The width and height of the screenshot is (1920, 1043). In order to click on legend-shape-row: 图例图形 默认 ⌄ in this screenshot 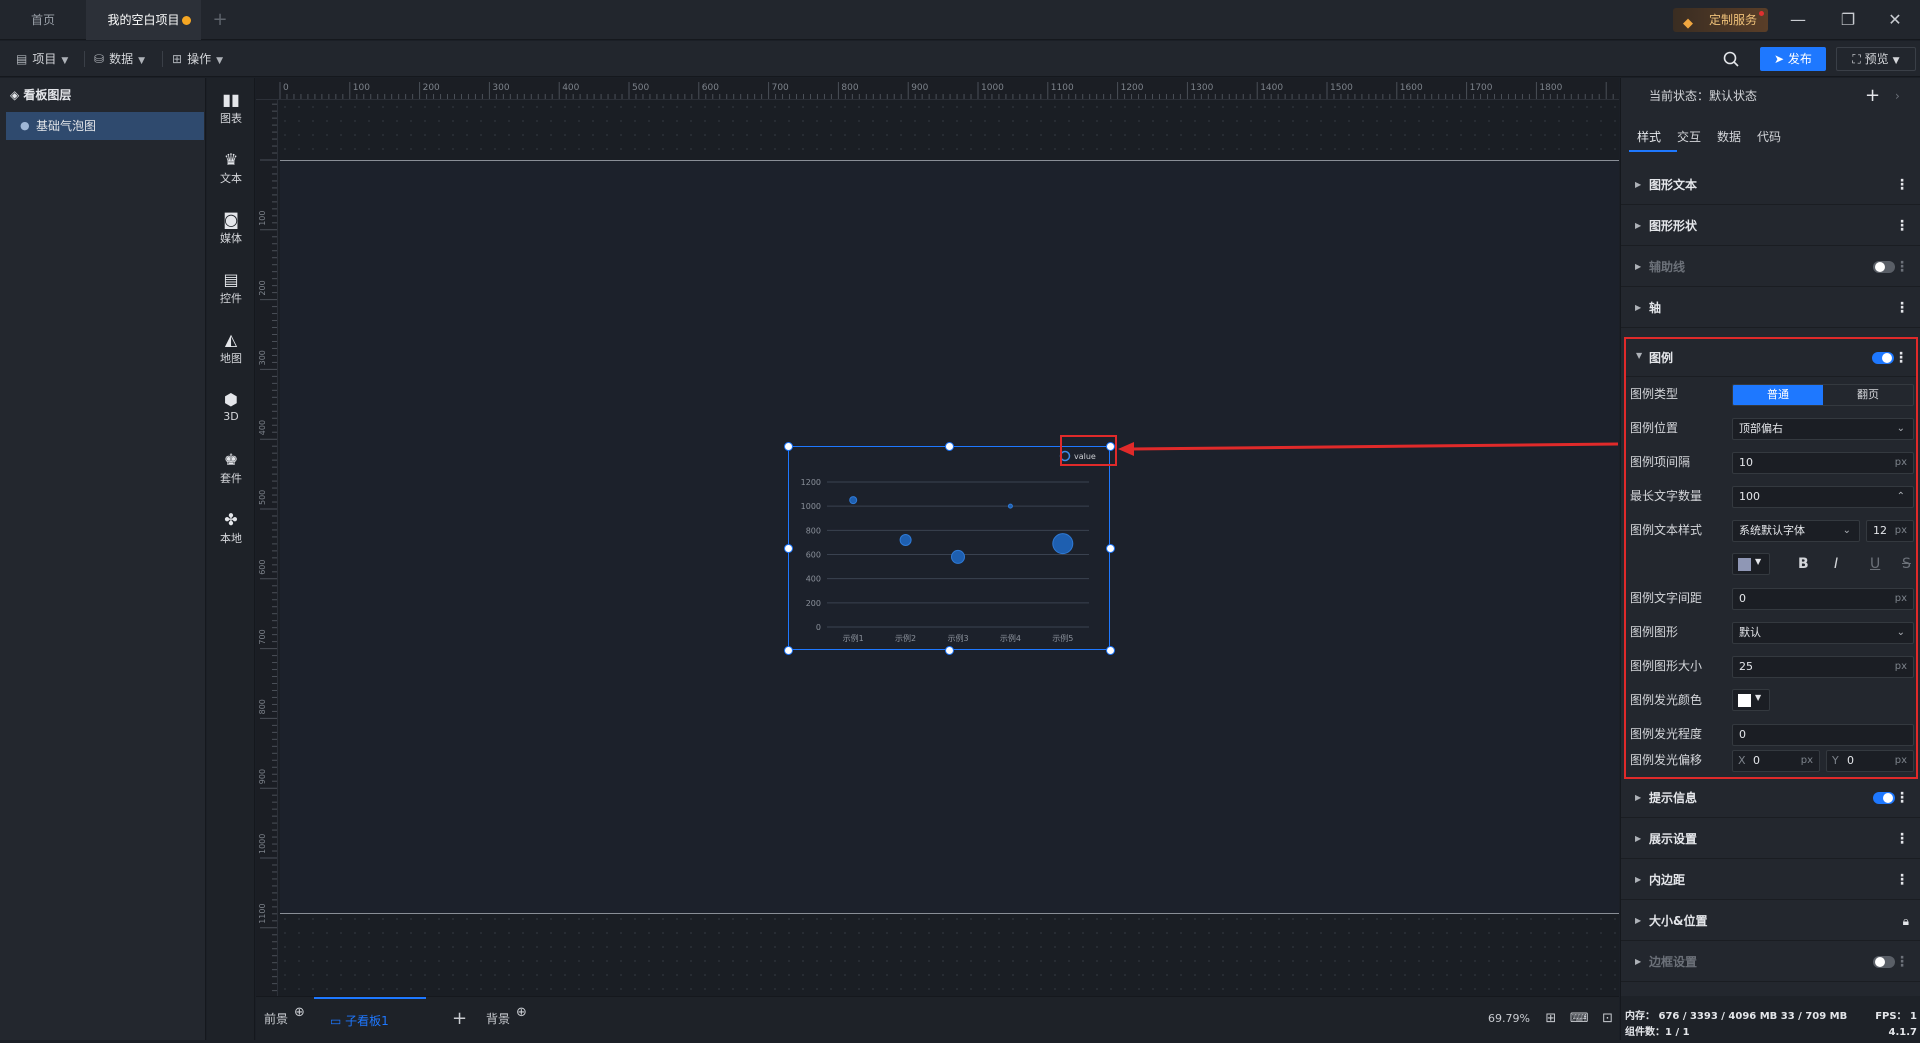, I will do `click(1771, 632)`.